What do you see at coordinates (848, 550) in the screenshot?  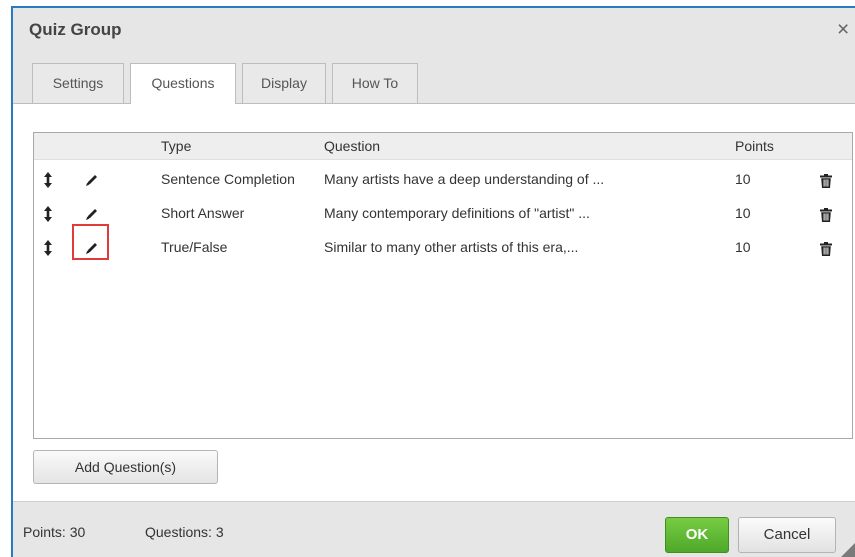 I see `resize-grip-icon` at bounding box center [848, 550].